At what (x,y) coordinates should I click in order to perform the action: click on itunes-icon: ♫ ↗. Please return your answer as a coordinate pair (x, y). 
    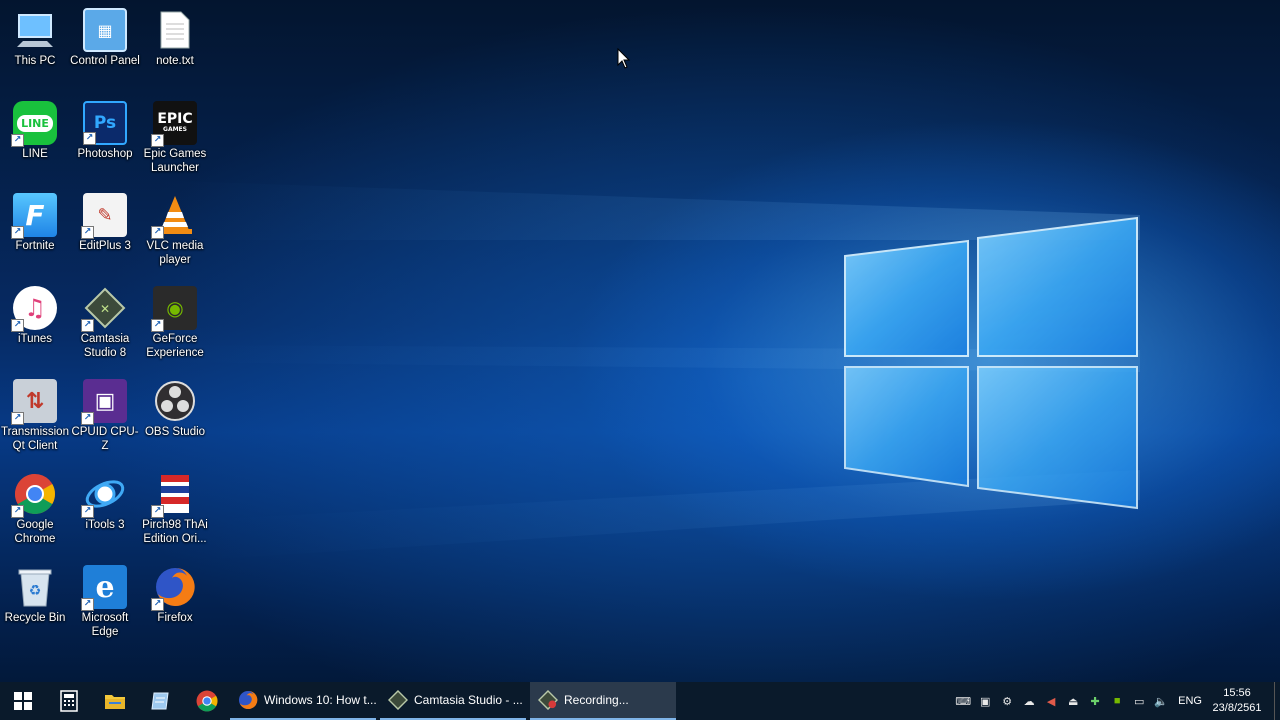
    Looking at the image, I should click on (34, 309).